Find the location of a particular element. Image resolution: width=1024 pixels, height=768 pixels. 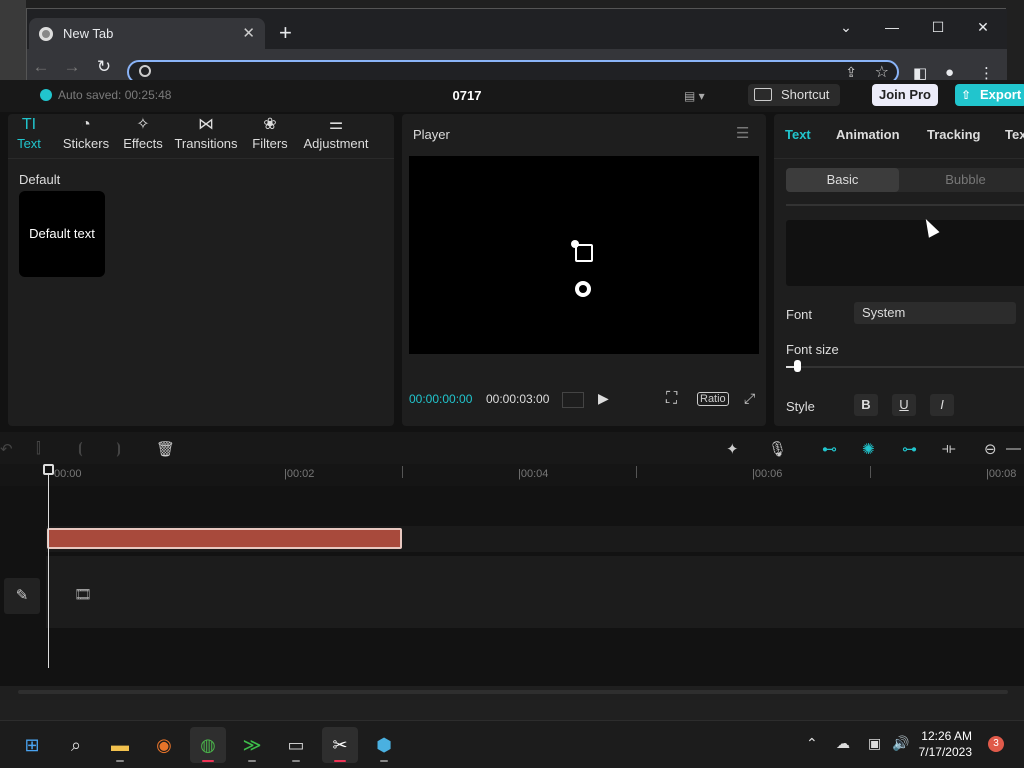

media-player-icon: ≫ is located at coordinates (252, 745).